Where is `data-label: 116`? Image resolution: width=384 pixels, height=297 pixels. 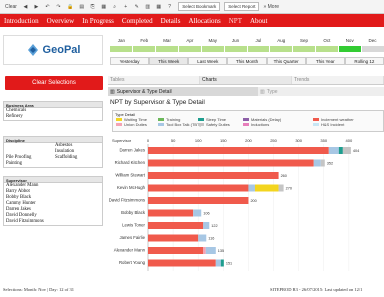 data-label: 116 is located at coordinates (211, 239).